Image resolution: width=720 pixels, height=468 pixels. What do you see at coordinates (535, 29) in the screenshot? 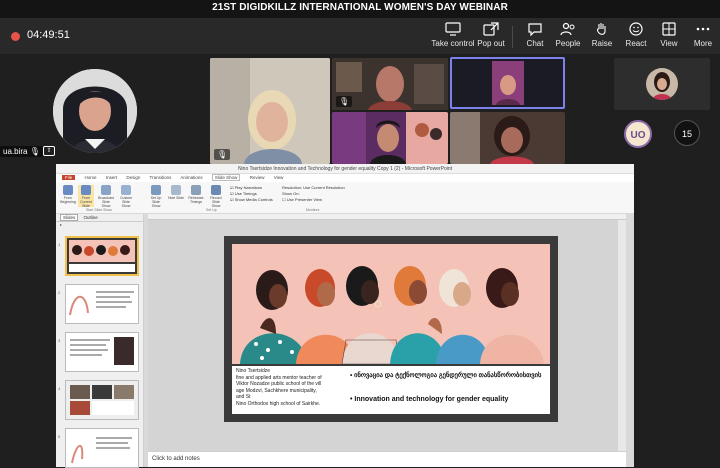
I see `chat-icon` at bounding box center [535, 29].